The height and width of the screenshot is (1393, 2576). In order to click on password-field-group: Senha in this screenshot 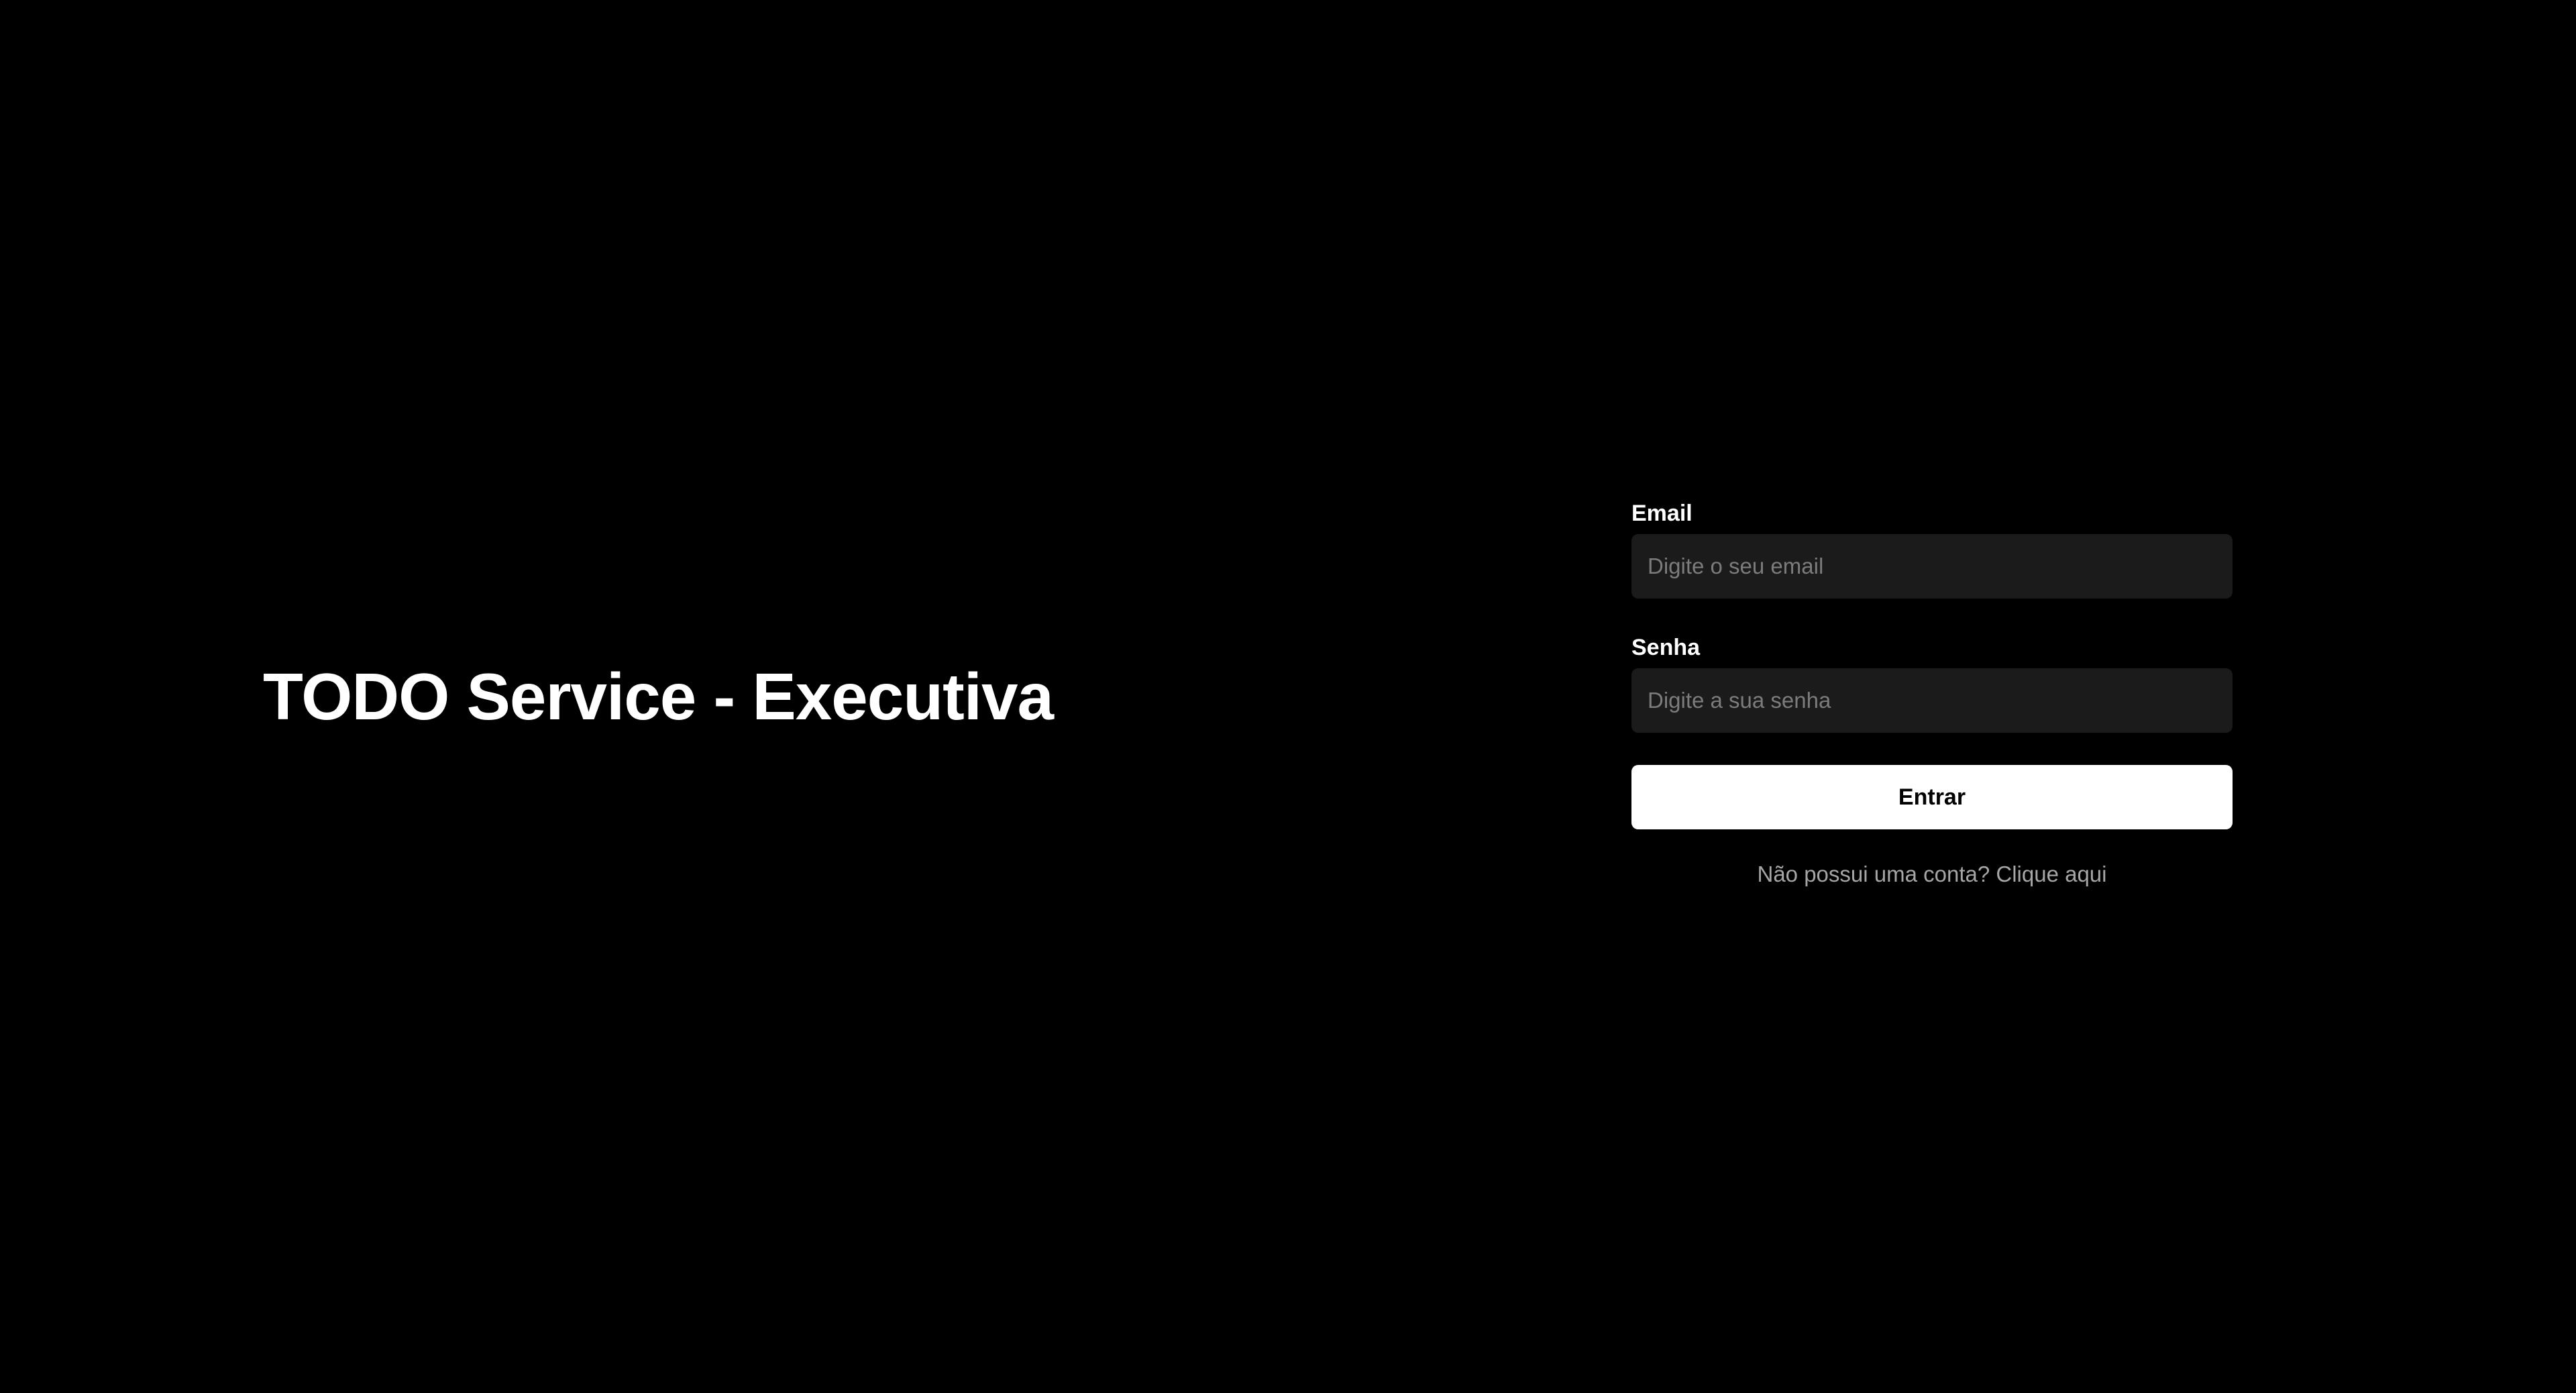, I will do `click(1932, 682)`.